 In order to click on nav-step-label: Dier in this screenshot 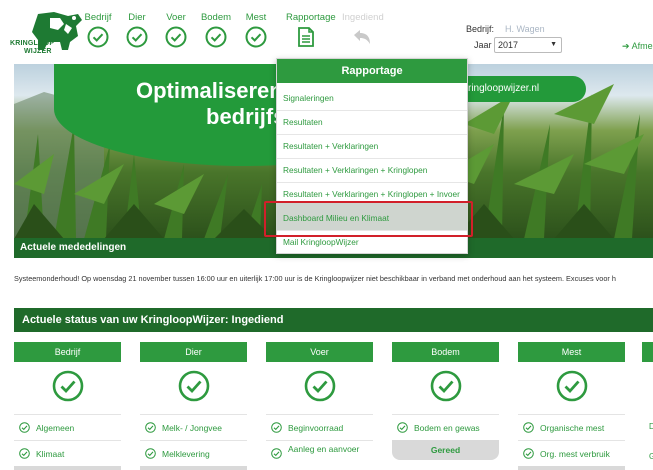, I will do `click(137, 17)`.